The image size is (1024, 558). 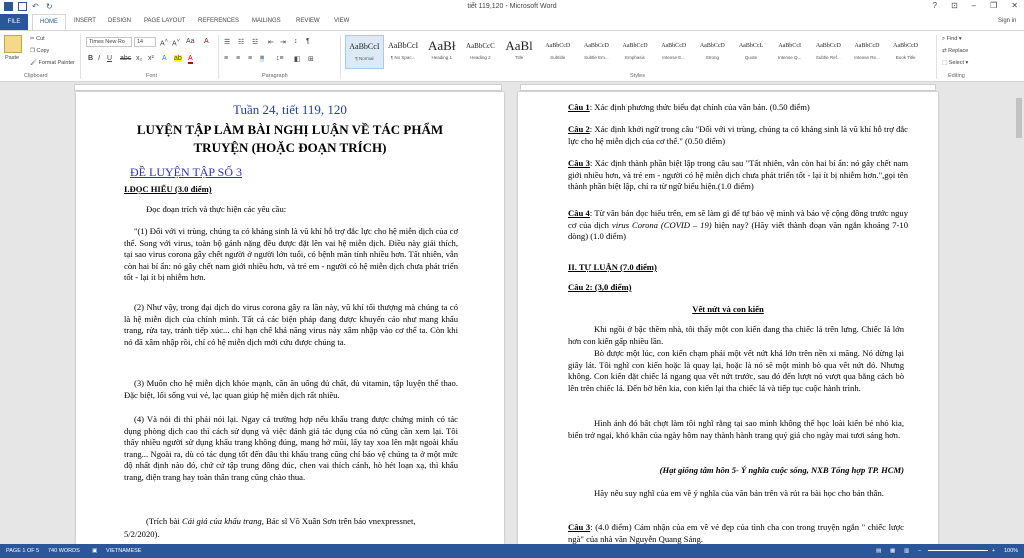 What do you see at coordinates (37, 39) in the screenshot?
I see `cut-button: ✂ Cut` at bounding box center [37, 39].